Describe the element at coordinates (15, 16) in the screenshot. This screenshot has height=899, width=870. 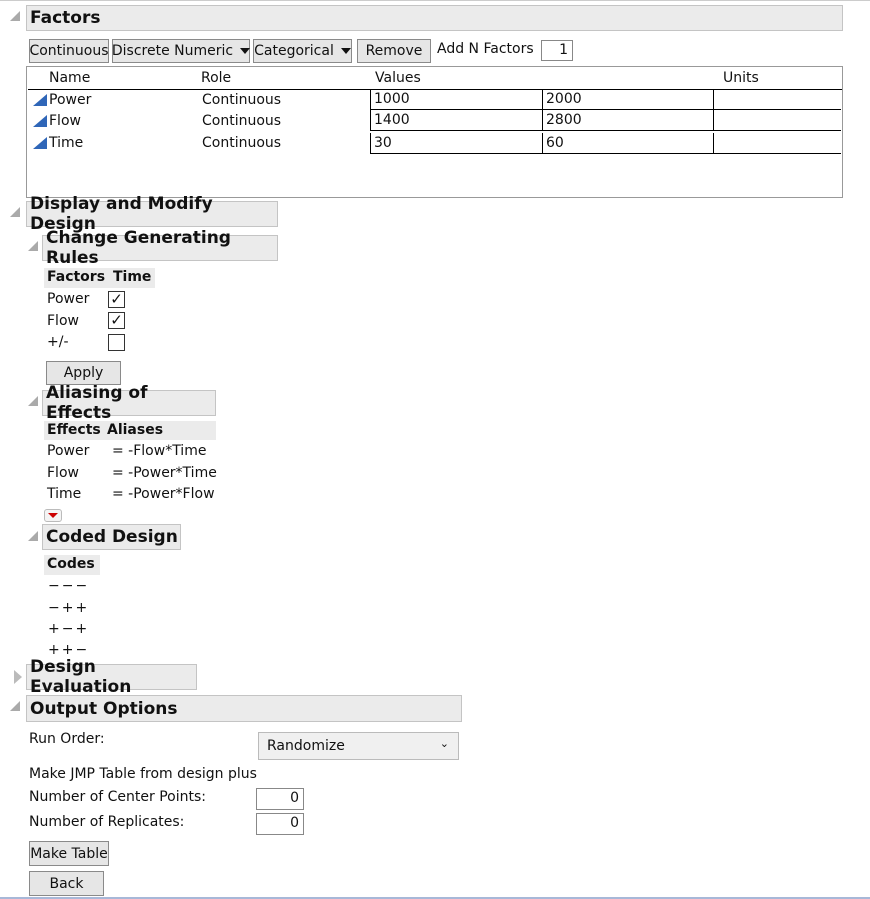
I see `collapse-factors-icon` at that location.